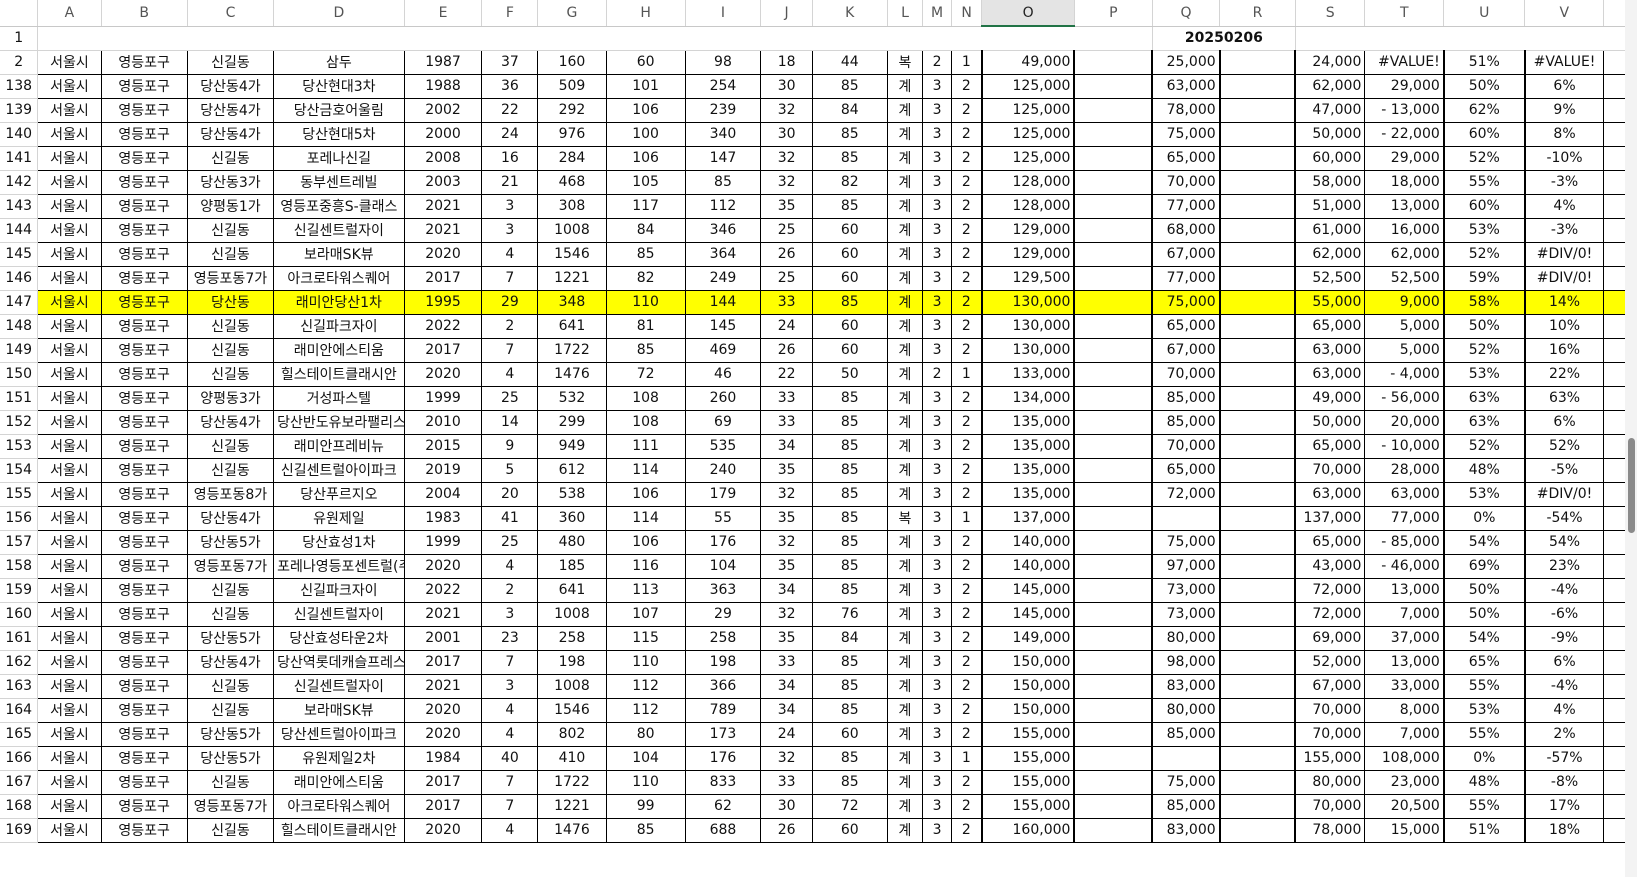 This screenshot has width=1637, height=877. Describe the element at coordinates (443, 134) in the screenshot. I see `cell-e: 2000` at that location.